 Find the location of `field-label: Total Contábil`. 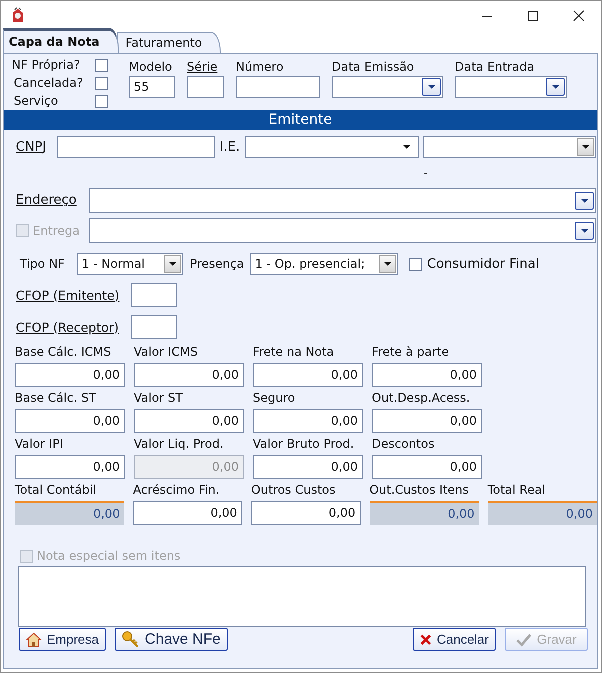

field-label: Total Contábil is located at coordinates (56, 490).